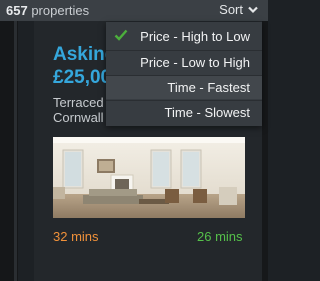  Describe the element at coordinates (265, 151) in the screenshot. I see `right-panel-edge` at that location.